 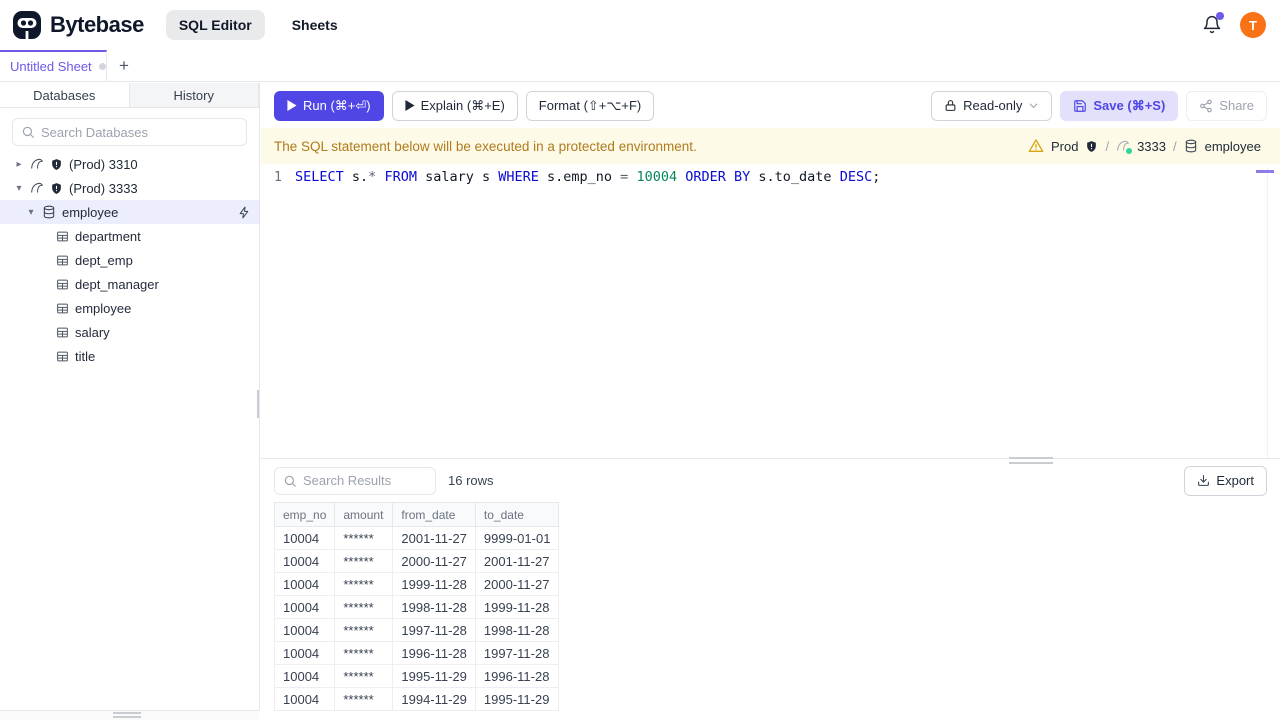 I want to click on lock-icon, so click(x=950, y=105).